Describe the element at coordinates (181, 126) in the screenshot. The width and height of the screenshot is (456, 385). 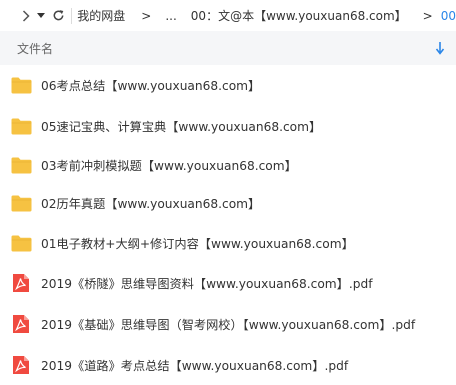
I see `file-name: 05速记宝典、计算宝典【www.youxuan68.com】` at that location.